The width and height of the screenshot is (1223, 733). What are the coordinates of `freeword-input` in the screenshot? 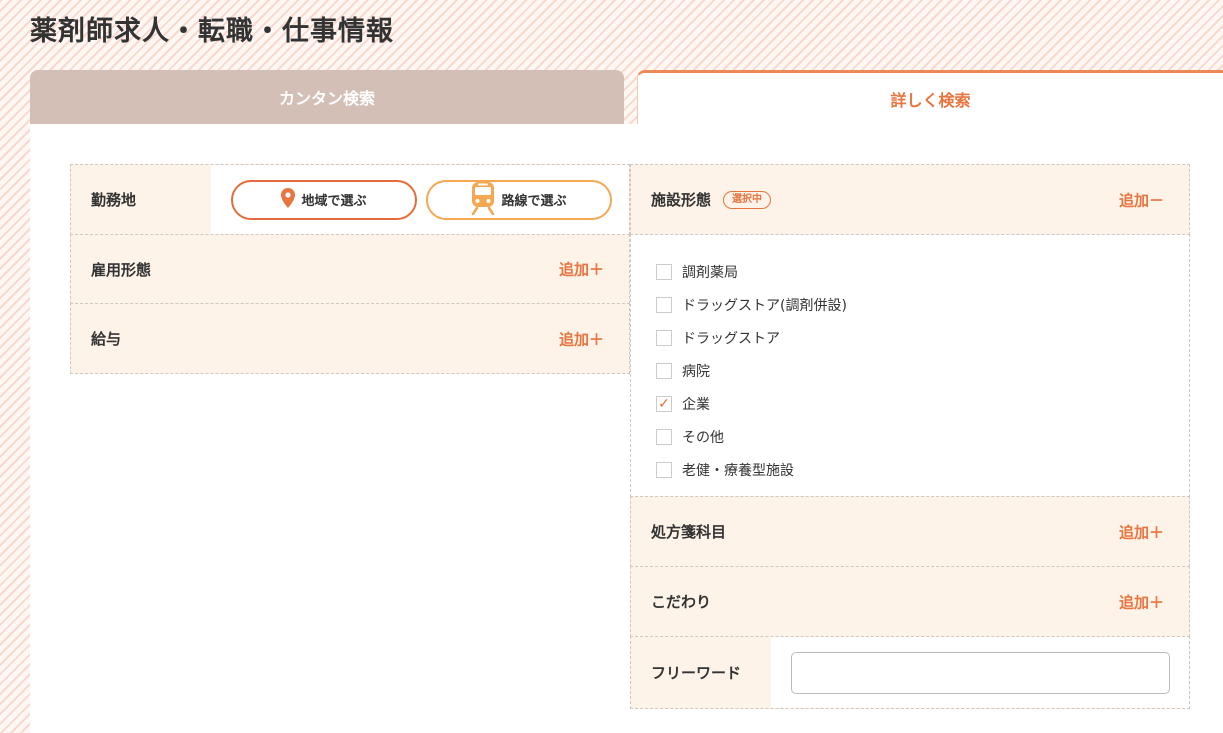 It's located at (980, 672).